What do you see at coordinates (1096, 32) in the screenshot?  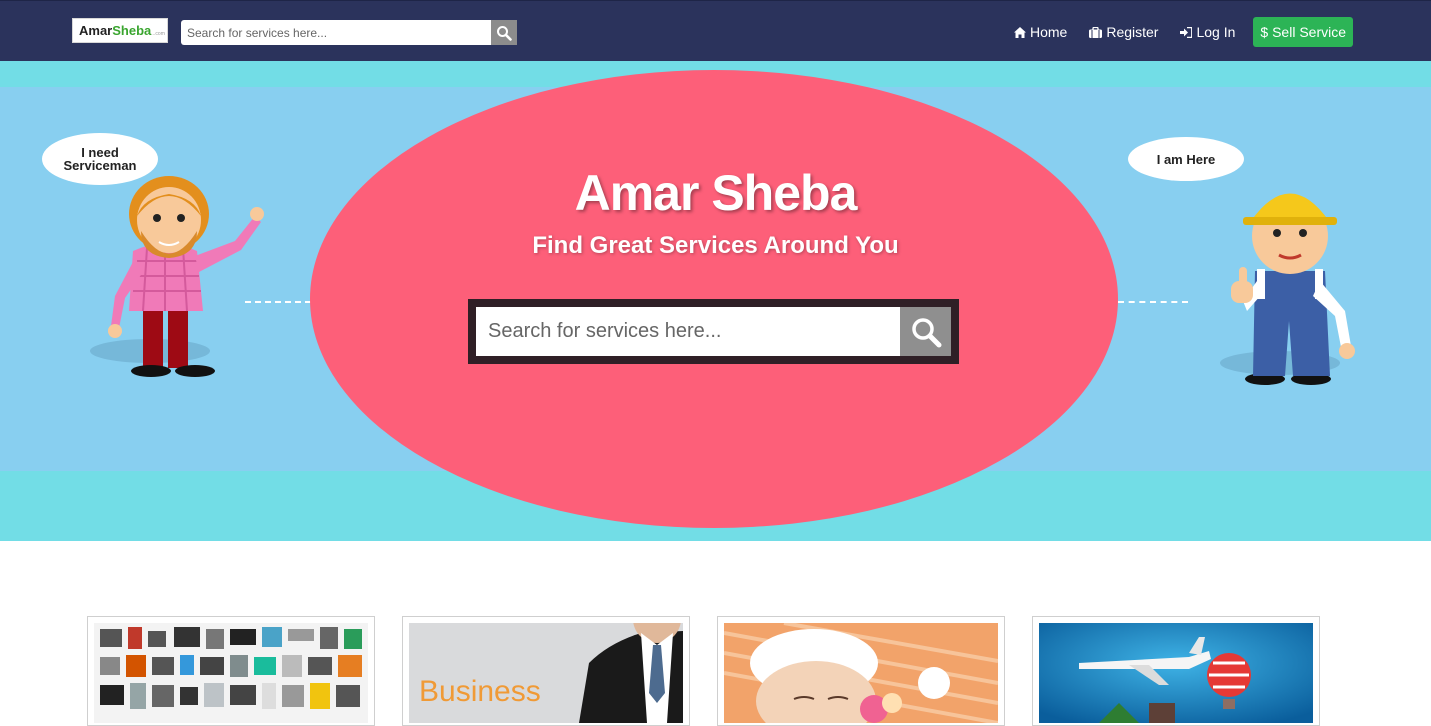 I see `briefcase-icon` at bounding box center [1096, 32].